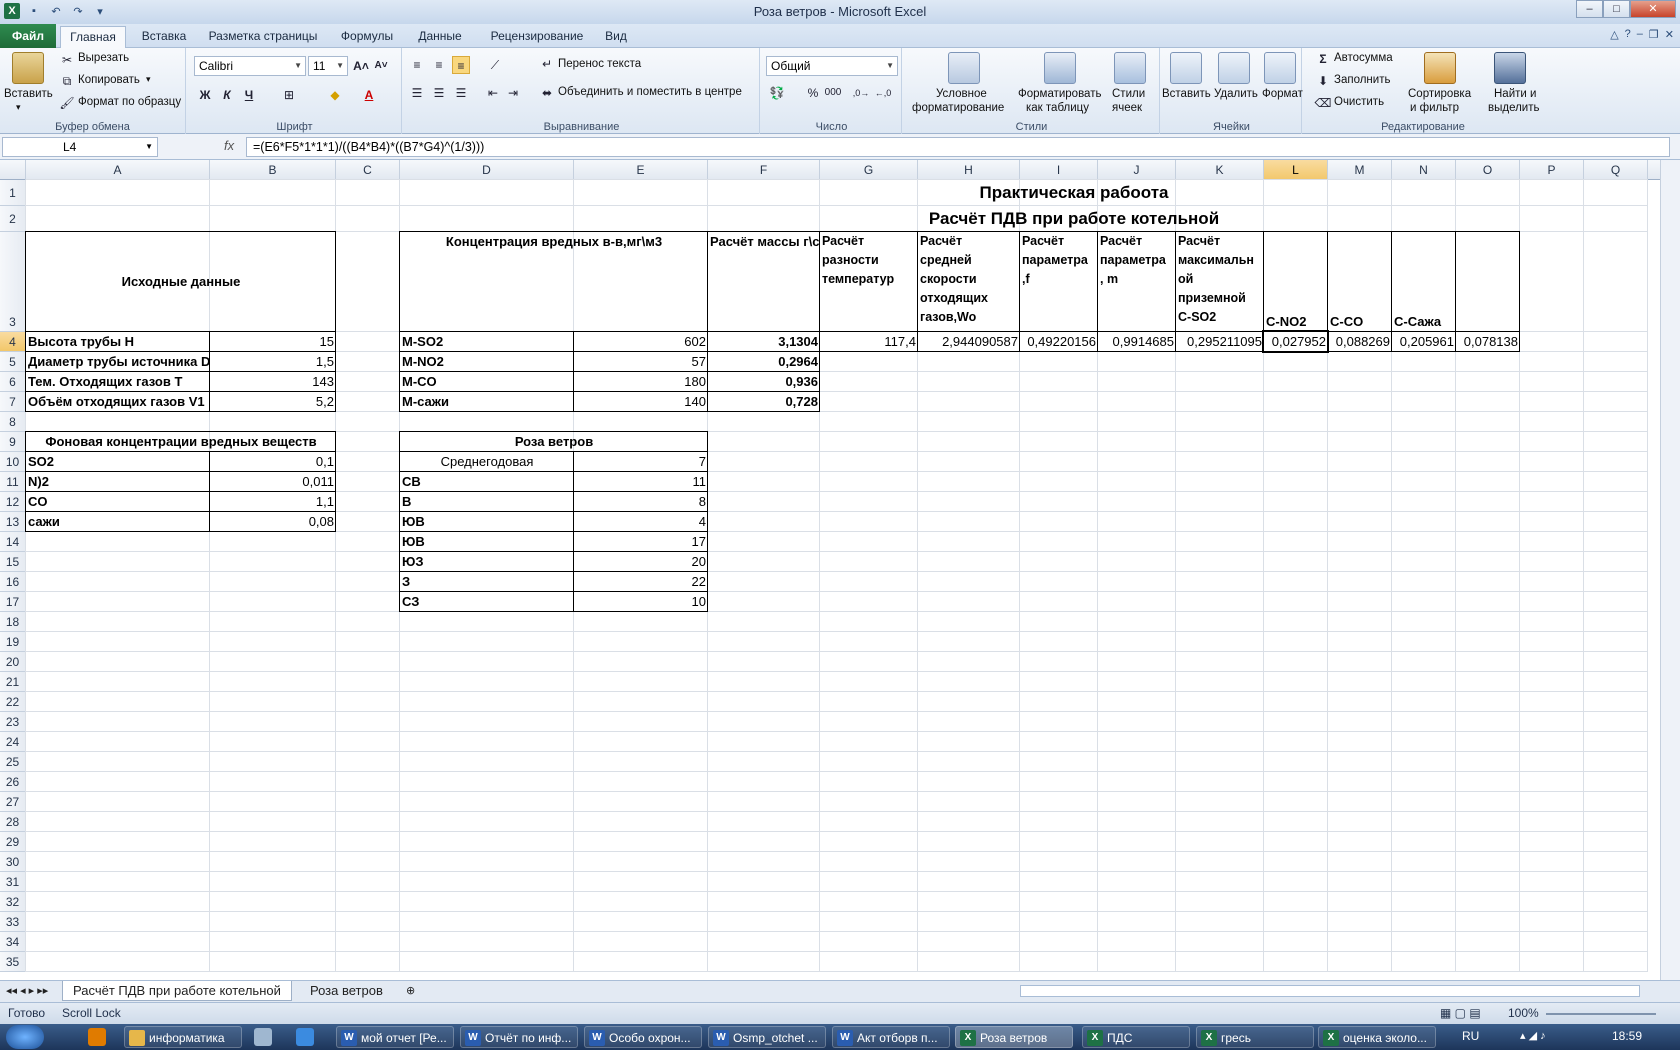 This screenshot has height=1050, width=1680. Describe the element at coordinates (764, 362) in the screenshot. I see `cell-f5: 0,2964` at that location.